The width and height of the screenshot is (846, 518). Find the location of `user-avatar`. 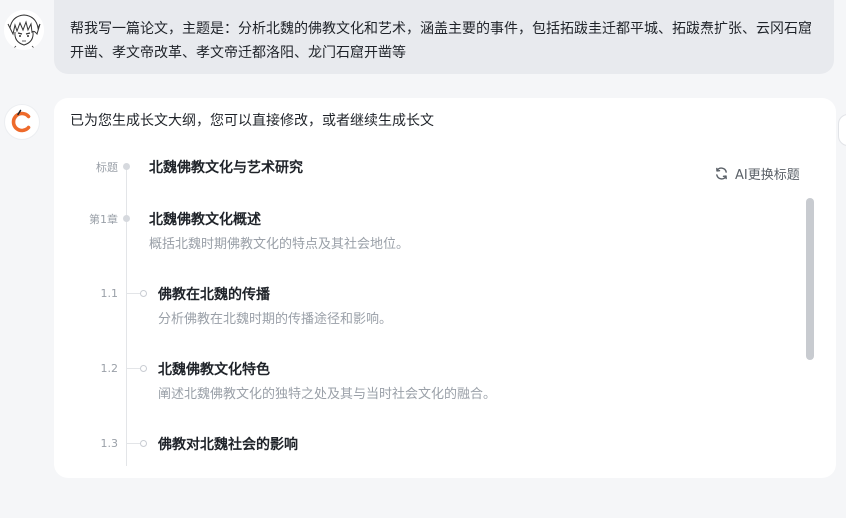

user-avatar is located at coordinates (24, 30).